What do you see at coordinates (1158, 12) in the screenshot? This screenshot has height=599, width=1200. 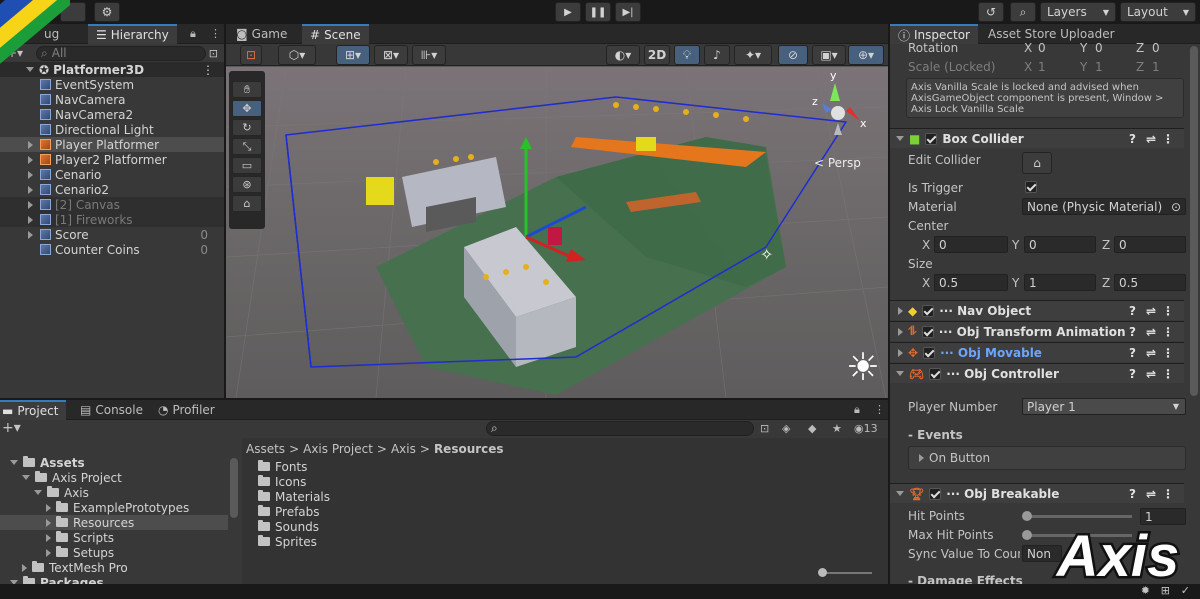 I see `layout-dropdown: Layout ▼` at bounding box center [1158, 12].